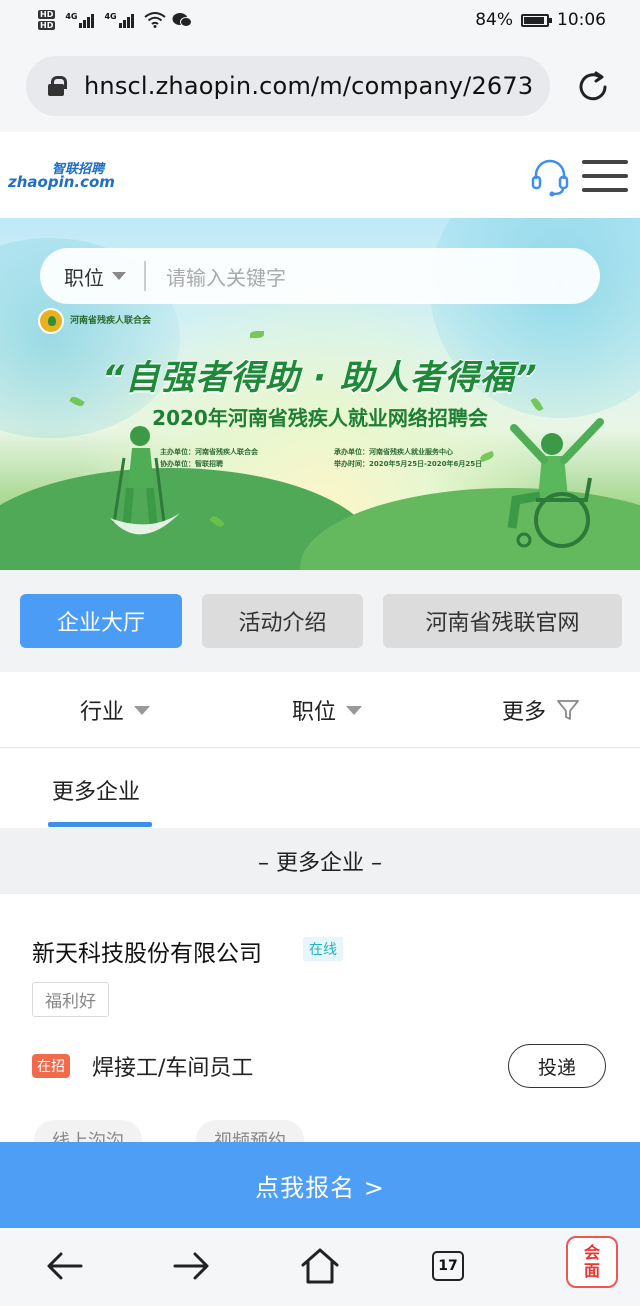 This screenshot has height=1306, width=640. I want to click on filter-position-label: 职位, so click(314, 712).